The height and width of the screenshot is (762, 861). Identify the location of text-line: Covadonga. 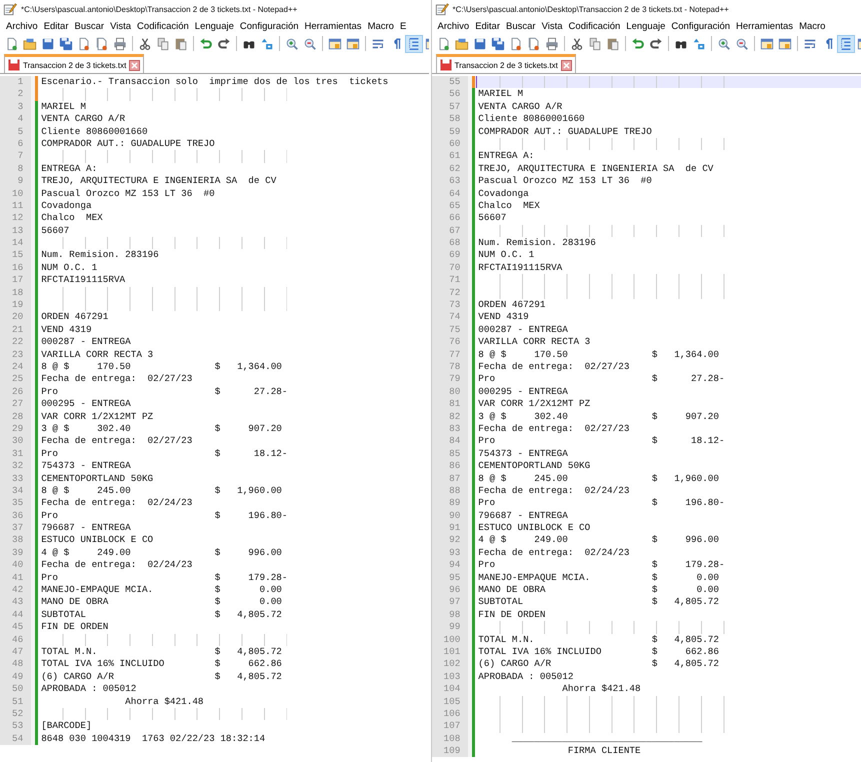
(66, 206).